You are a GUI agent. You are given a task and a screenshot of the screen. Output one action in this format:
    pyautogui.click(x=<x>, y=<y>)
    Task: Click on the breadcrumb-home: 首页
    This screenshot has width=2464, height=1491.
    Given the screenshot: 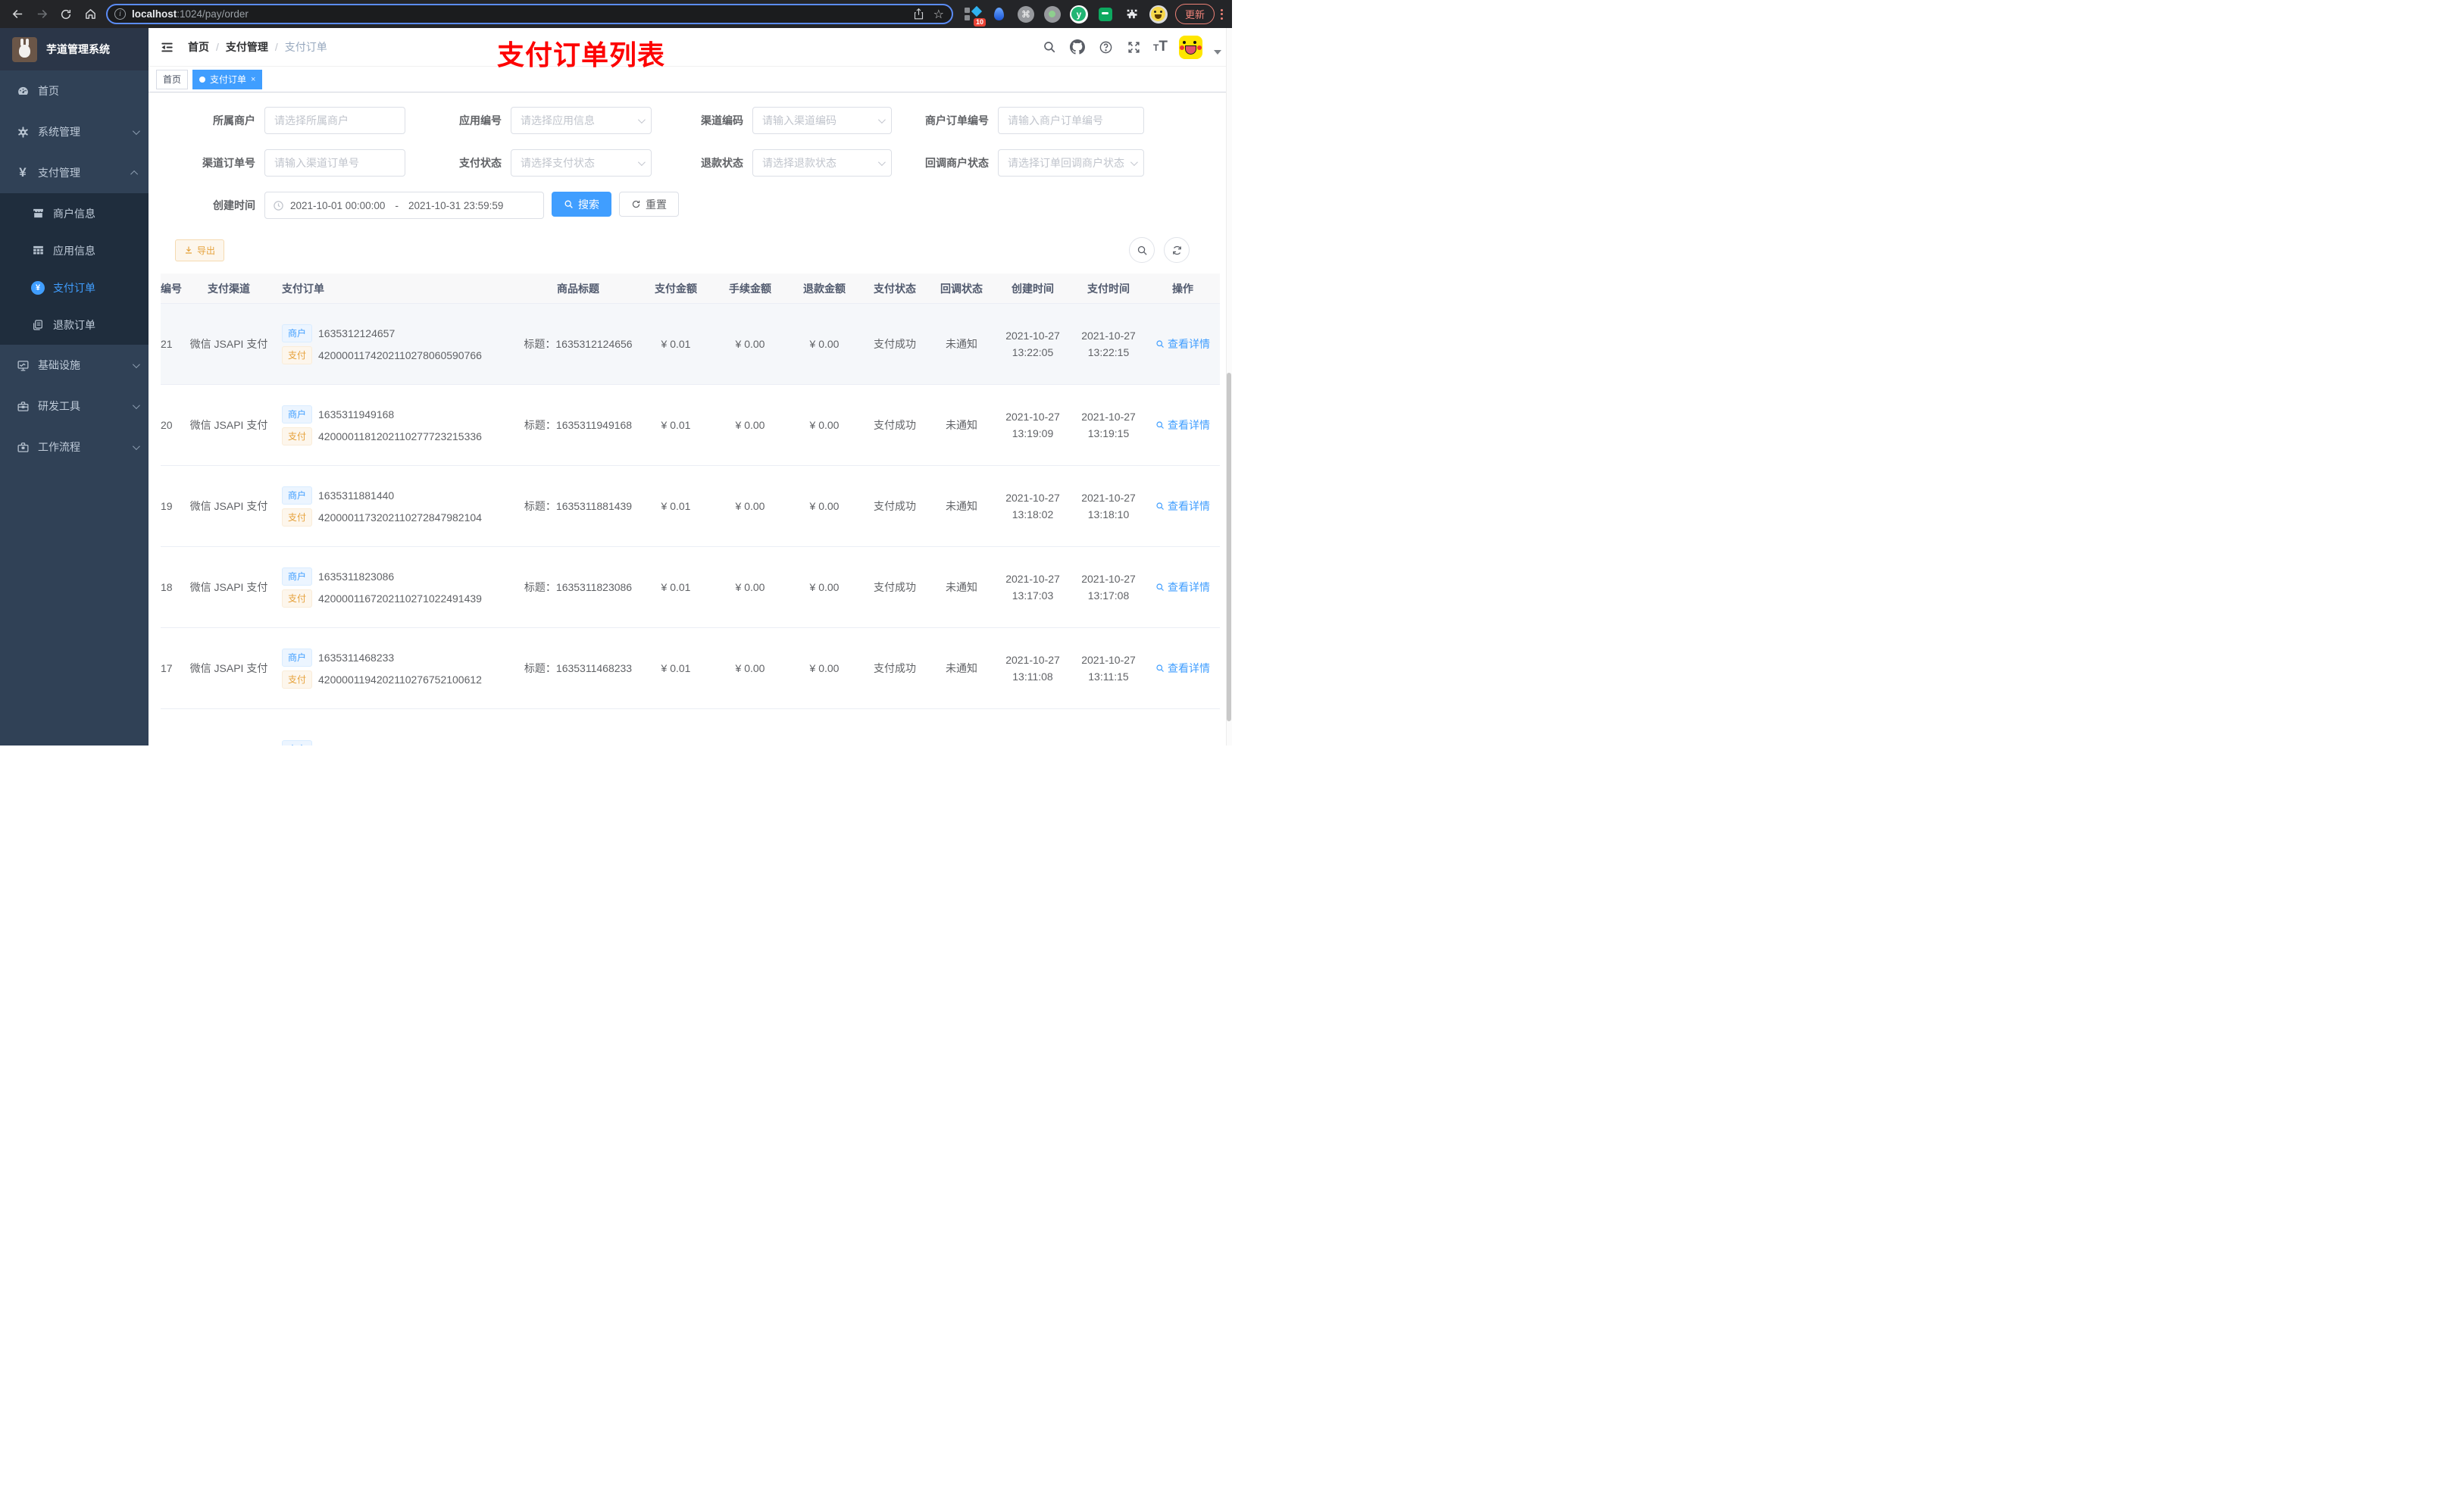 What is the action you would take?
    pyautogui.click(x=198, y=47)
    